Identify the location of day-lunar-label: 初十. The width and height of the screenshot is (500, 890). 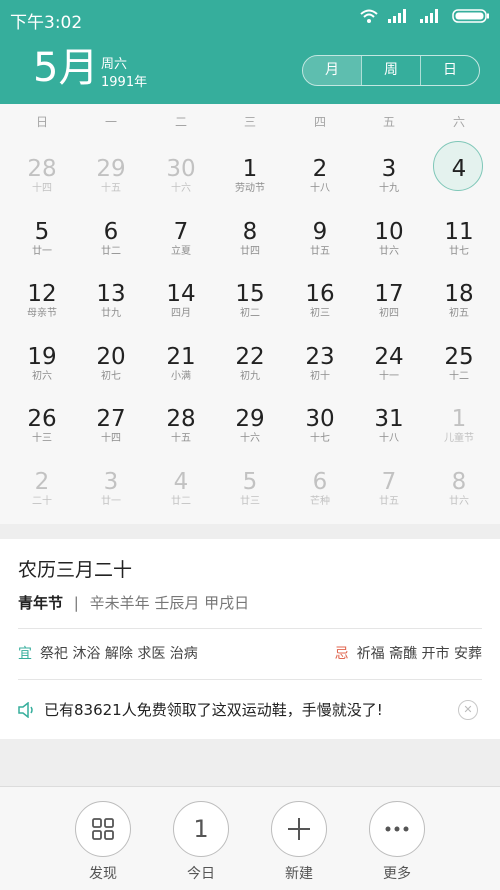
(320, 376).